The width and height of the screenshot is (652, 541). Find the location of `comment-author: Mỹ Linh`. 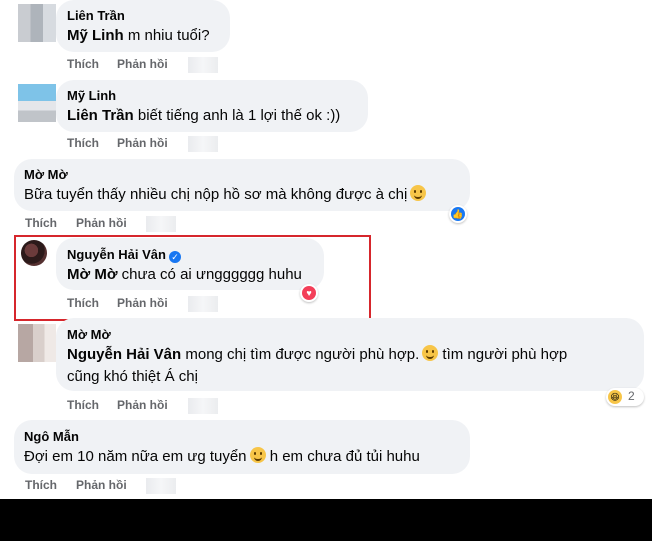

comment-author: Mỹ Linh is located at coordinates (91, 95).